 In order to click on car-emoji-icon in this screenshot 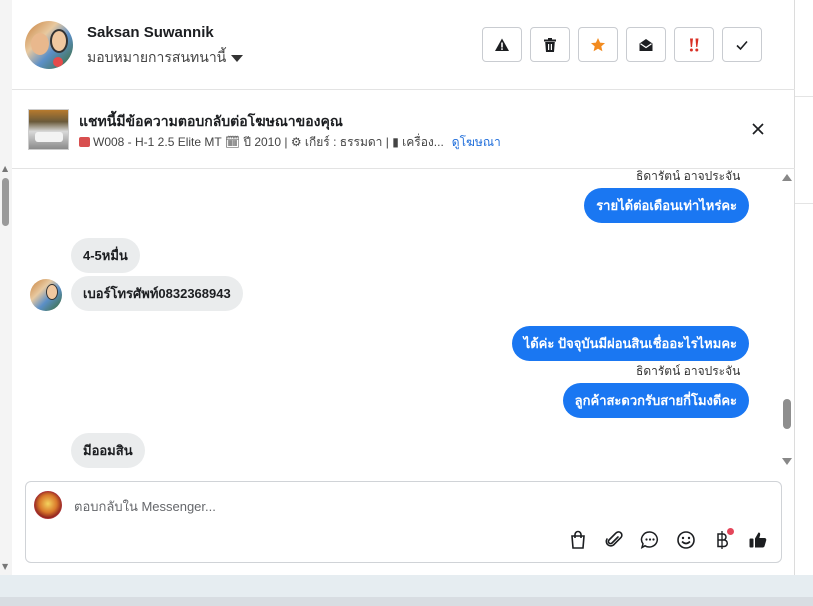, I will do `click(84, 142)`.